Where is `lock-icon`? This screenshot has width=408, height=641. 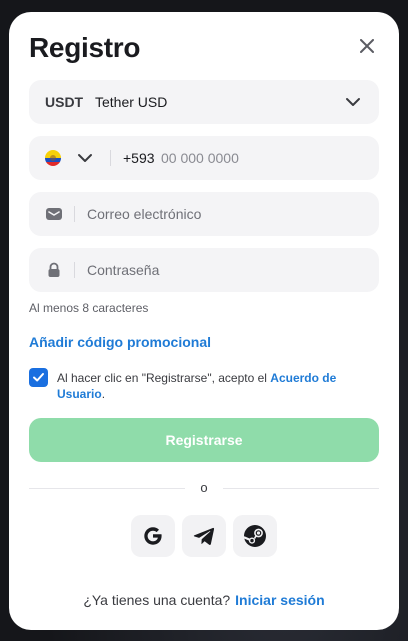 lock-icon is located at coordinates (54, 269).